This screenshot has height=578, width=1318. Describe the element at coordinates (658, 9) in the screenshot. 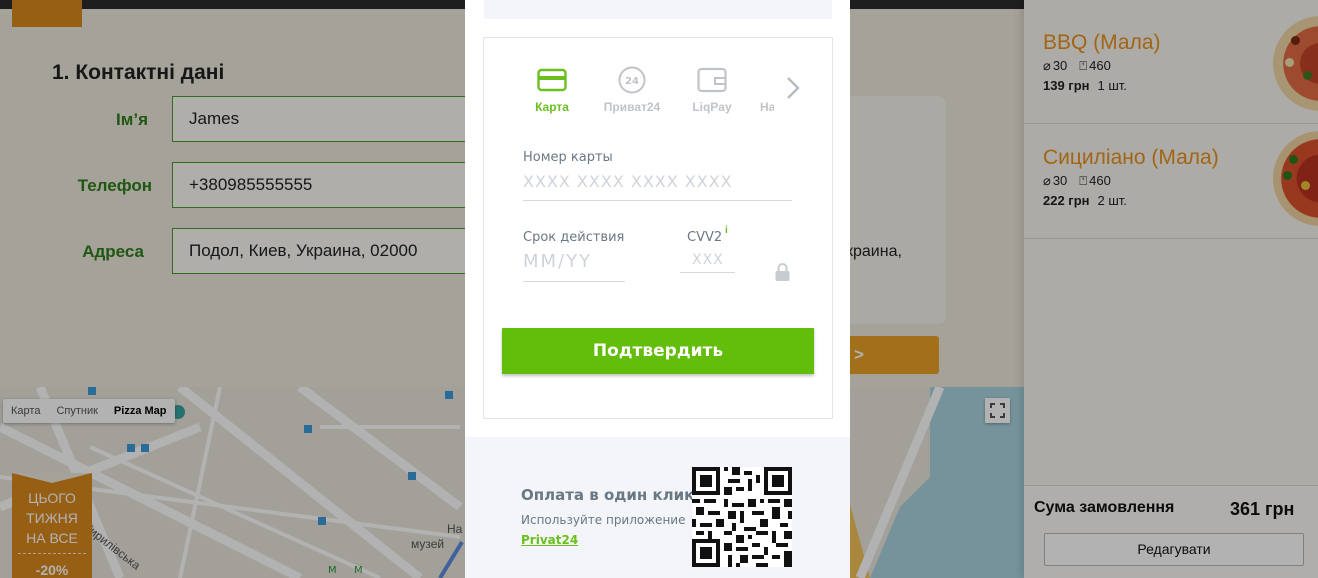

I see `modal-top-strip` at that location.